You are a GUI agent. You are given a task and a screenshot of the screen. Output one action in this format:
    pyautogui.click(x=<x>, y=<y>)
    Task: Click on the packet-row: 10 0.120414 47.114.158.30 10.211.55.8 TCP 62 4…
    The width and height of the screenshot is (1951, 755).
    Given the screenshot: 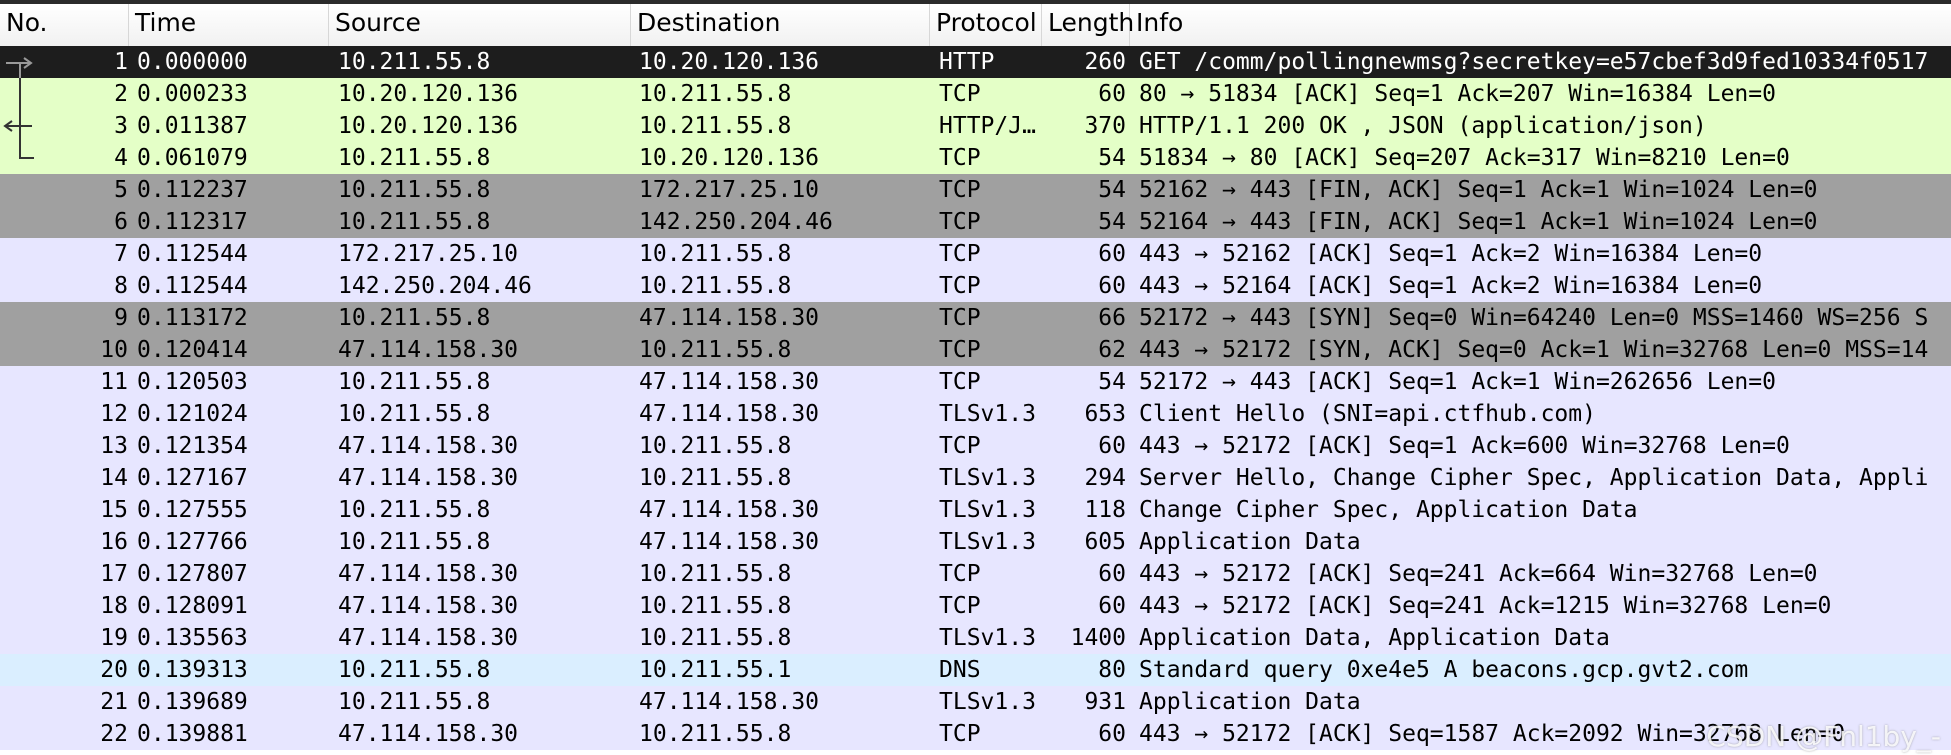 What is the action you would take?
    pyautogui.click(x=975, y=350)
    